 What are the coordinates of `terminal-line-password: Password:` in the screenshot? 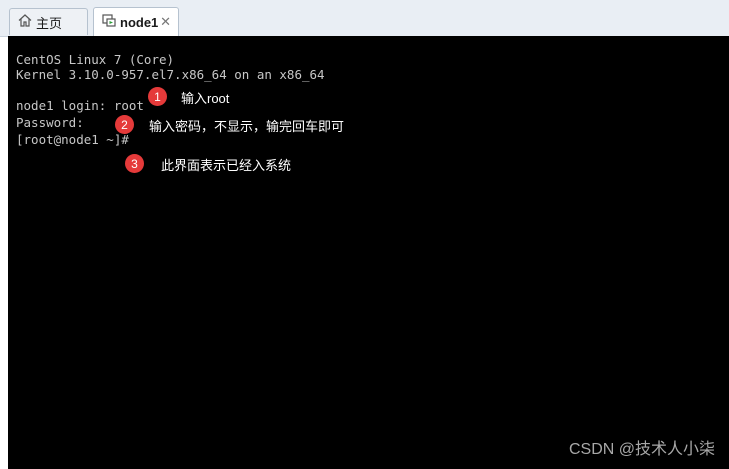 It's located at (50, 122).